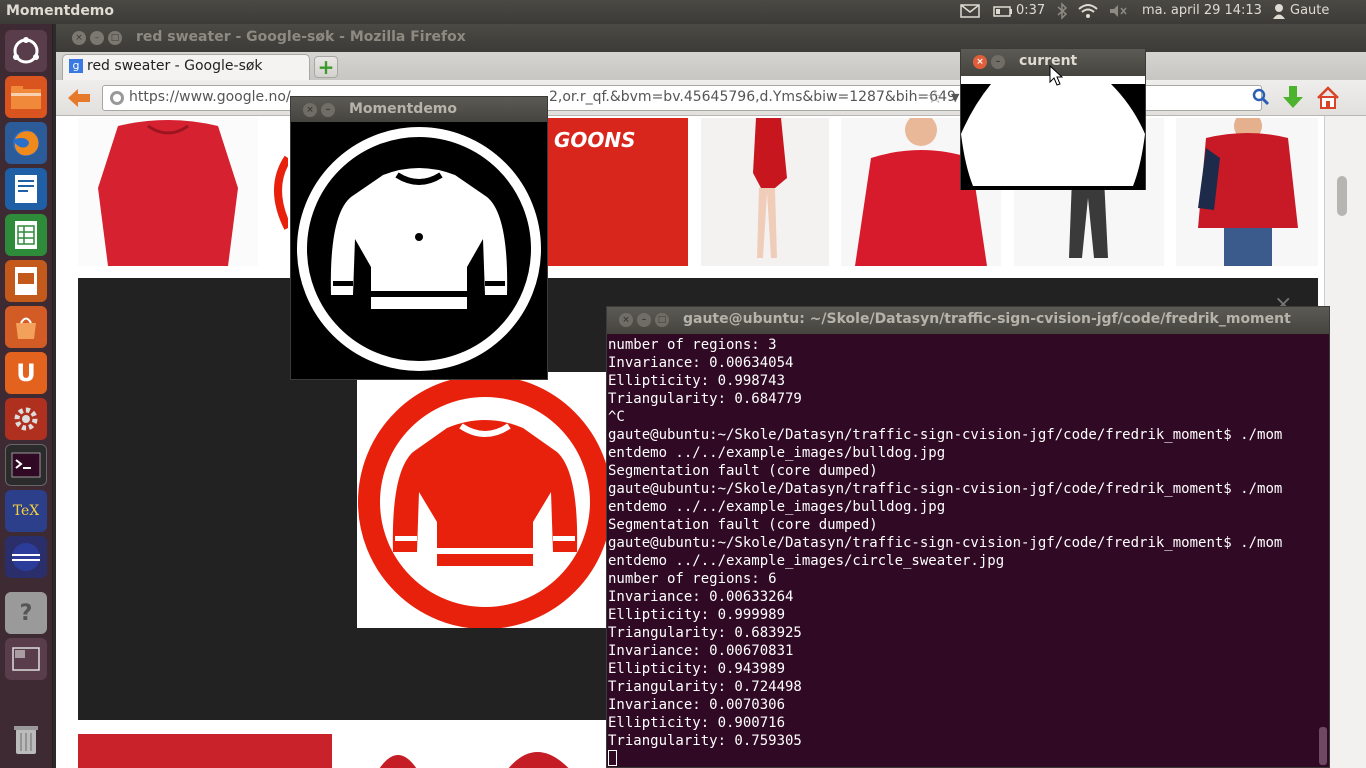  I want to click on bluetooth-icon, so click(1062, 13).